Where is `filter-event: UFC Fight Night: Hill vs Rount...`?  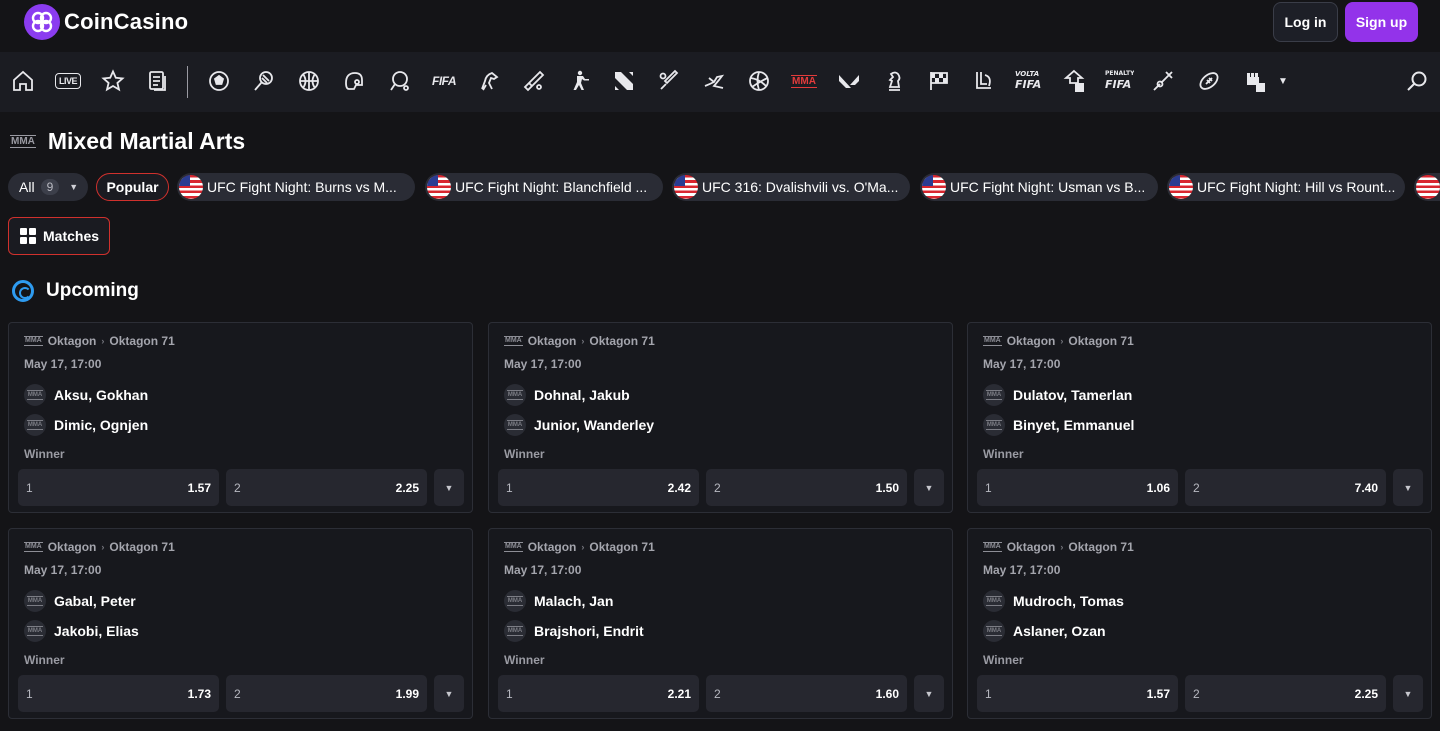
filter-event: UFC Fight Night: Hill vs Rount... is located at coordinates (1286, 187).